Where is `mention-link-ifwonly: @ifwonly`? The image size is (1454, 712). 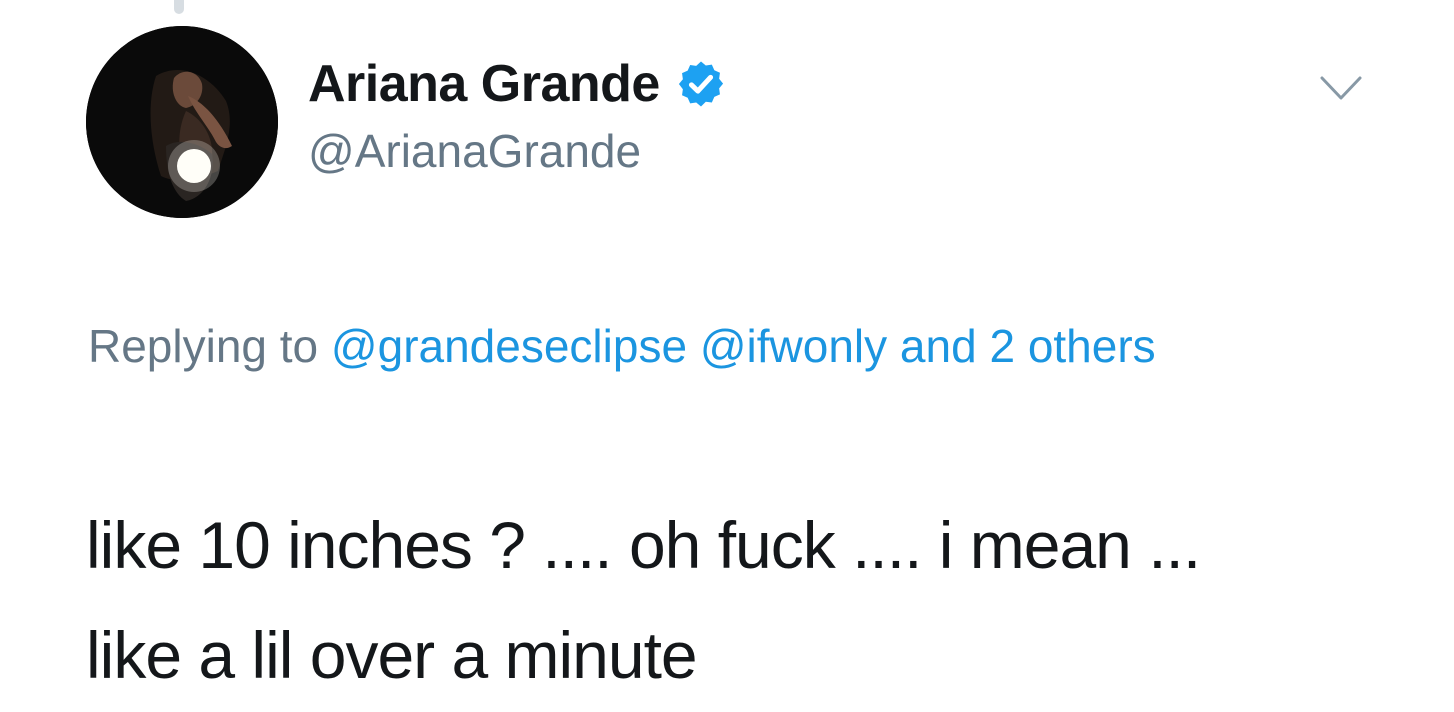 mention-link-ifwonly: @ifwonly is located at coordinates (793, 346).